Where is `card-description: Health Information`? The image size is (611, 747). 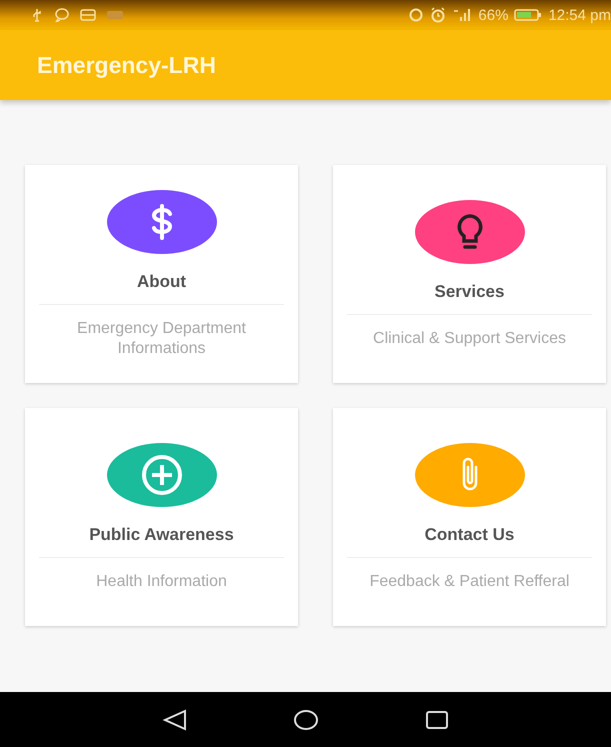
card-description: Health Information is located at coordinates (161, 582).